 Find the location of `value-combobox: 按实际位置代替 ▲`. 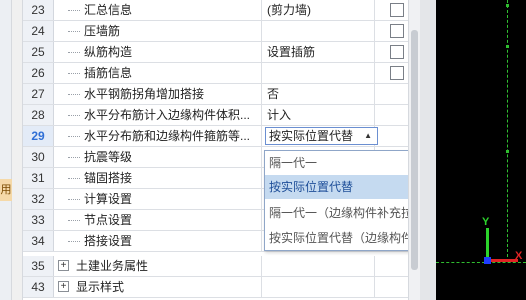

value-combobox: 按实际位置代替 ▲ is located at coordinates (321, 136).